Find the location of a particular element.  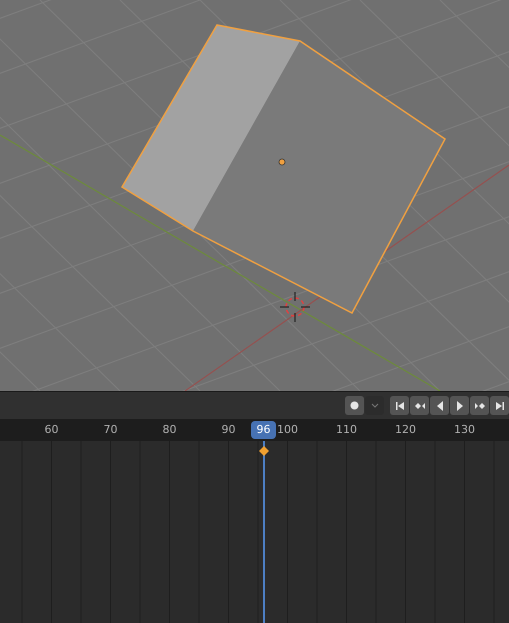

skip-forward-icon is located at coordinates (500, 406).